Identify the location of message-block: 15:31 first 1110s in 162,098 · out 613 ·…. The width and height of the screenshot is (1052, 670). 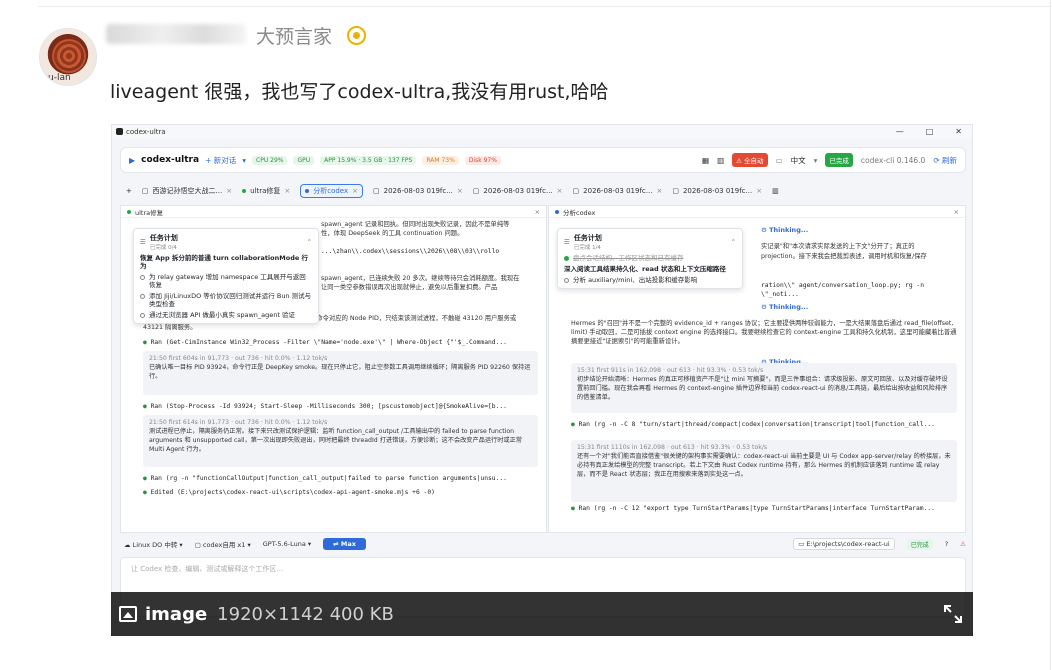
(764, 471).